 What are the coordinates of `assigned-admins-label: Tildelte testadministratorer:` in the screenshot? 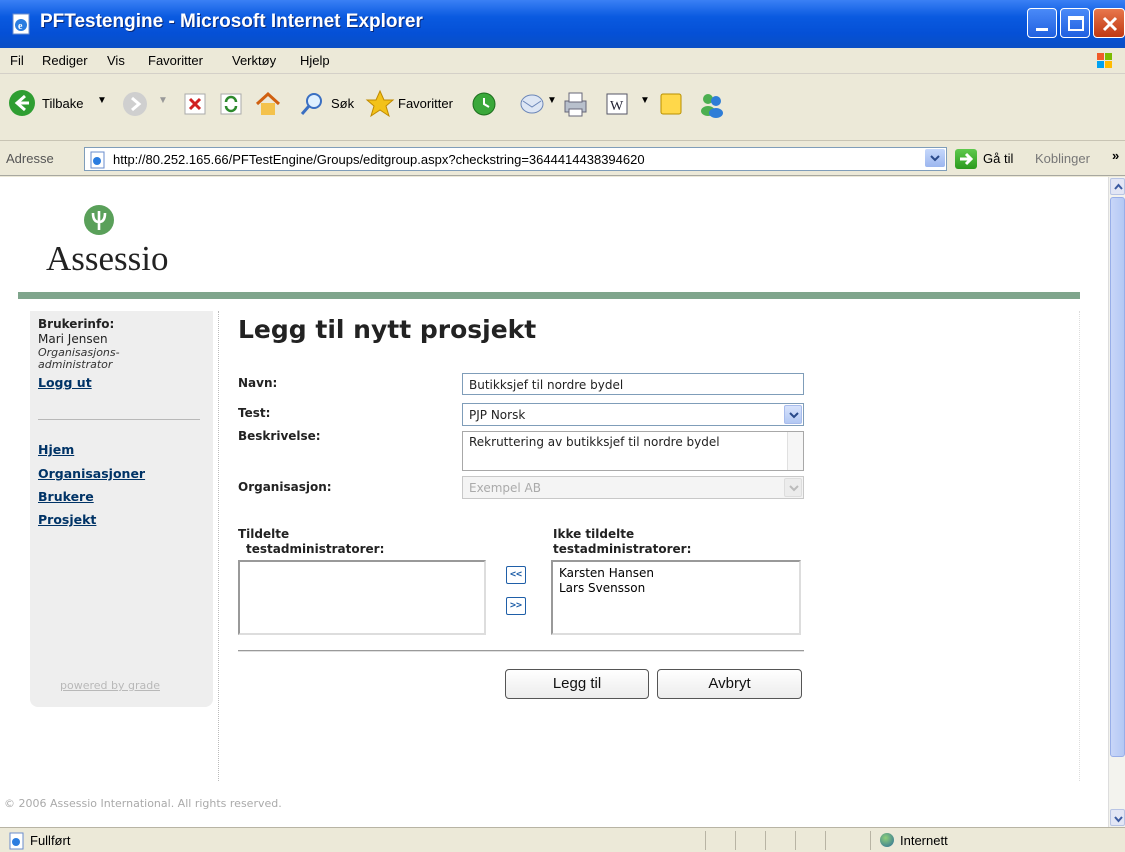 It's located at (311, 542).